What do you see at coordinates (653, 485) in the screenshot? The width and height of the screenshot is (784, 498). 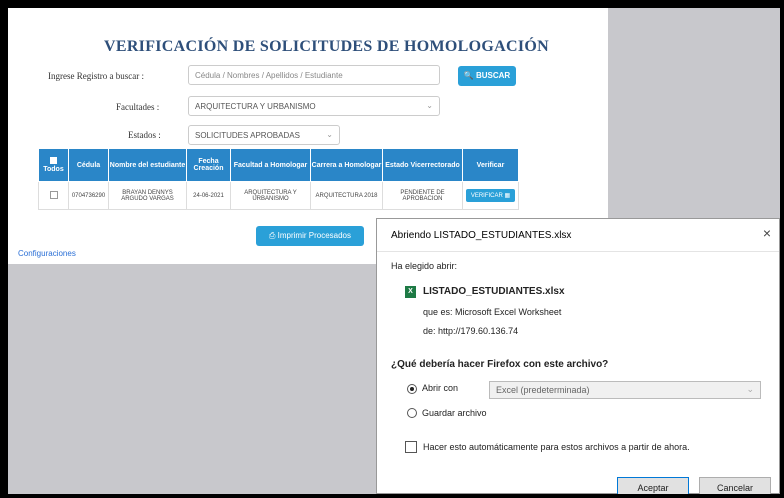 I see `accept-button: Aceptar` at bounding box center [653, 485].